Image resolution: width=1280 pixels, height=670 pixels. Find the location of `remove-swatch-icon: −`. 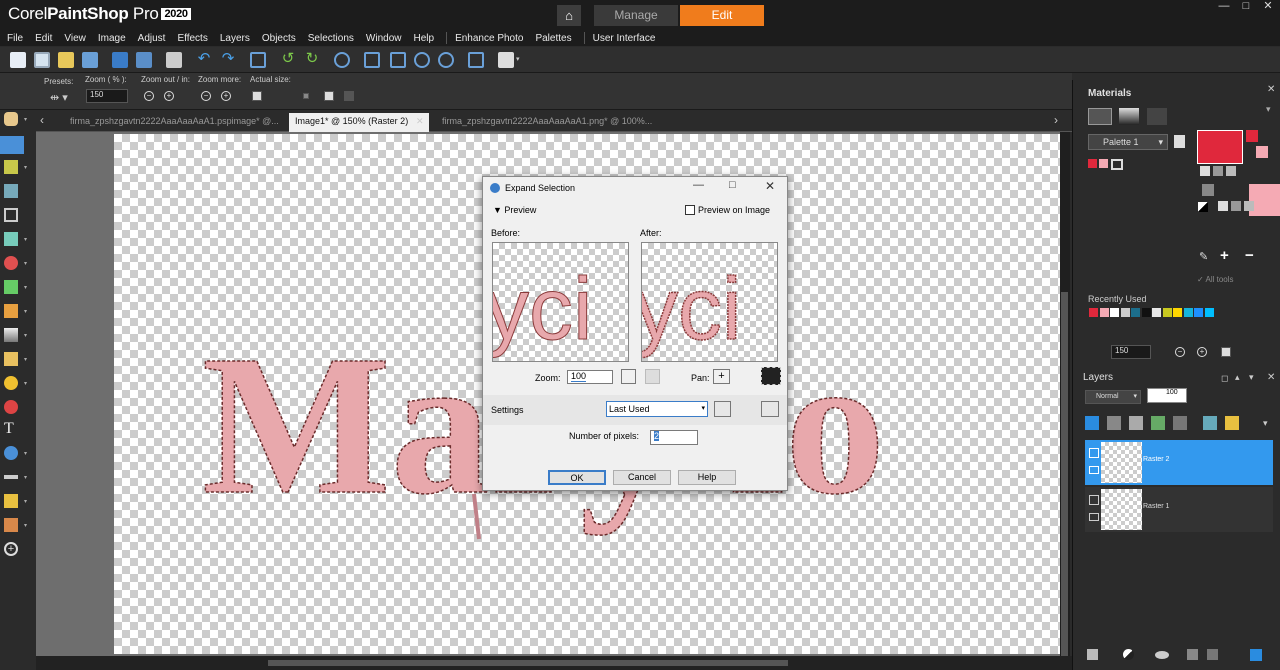

remove-swatch-icon: − is located at coordinates (1249, 255).